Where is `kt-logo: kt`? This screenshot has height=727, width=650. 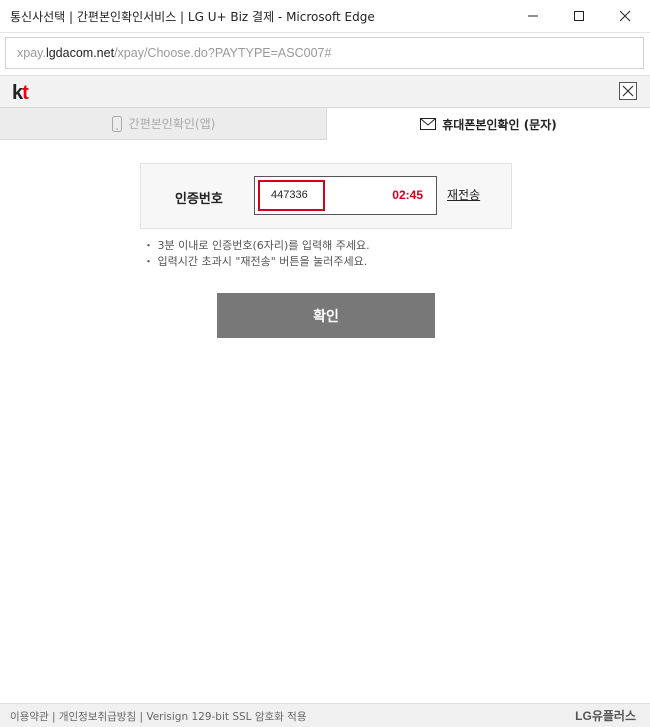
kt-logo: kt is located at coordinates (20, 93).